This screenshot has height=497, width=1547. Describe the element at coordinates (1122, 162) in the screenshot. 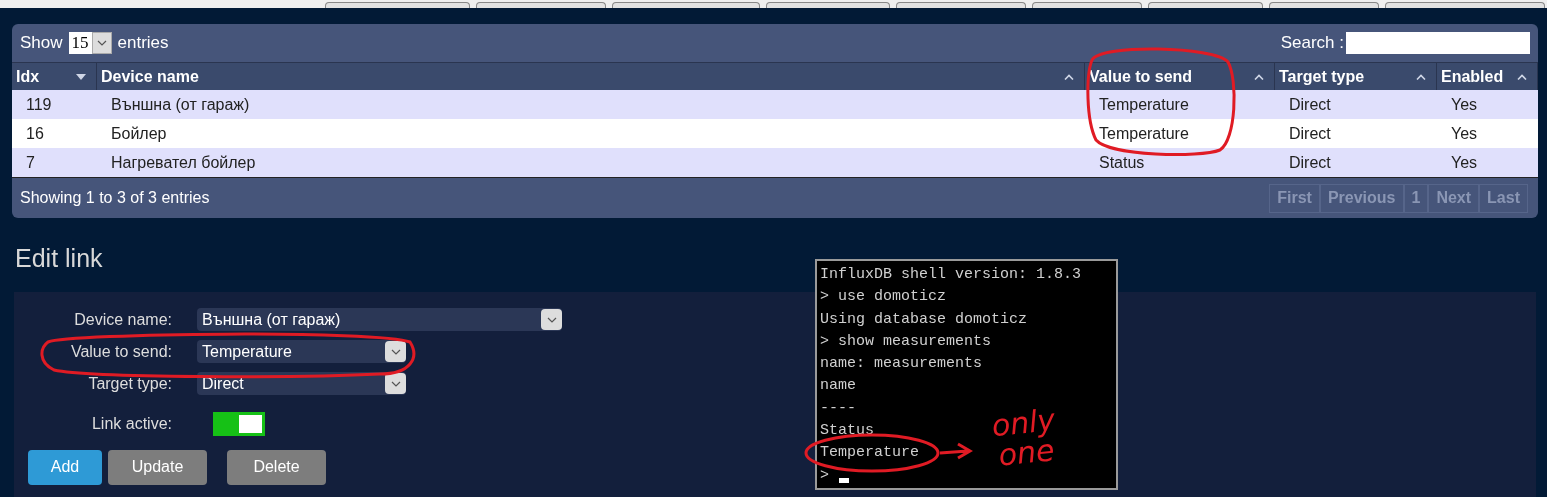

I see `table-cell-text: Status` at that location.